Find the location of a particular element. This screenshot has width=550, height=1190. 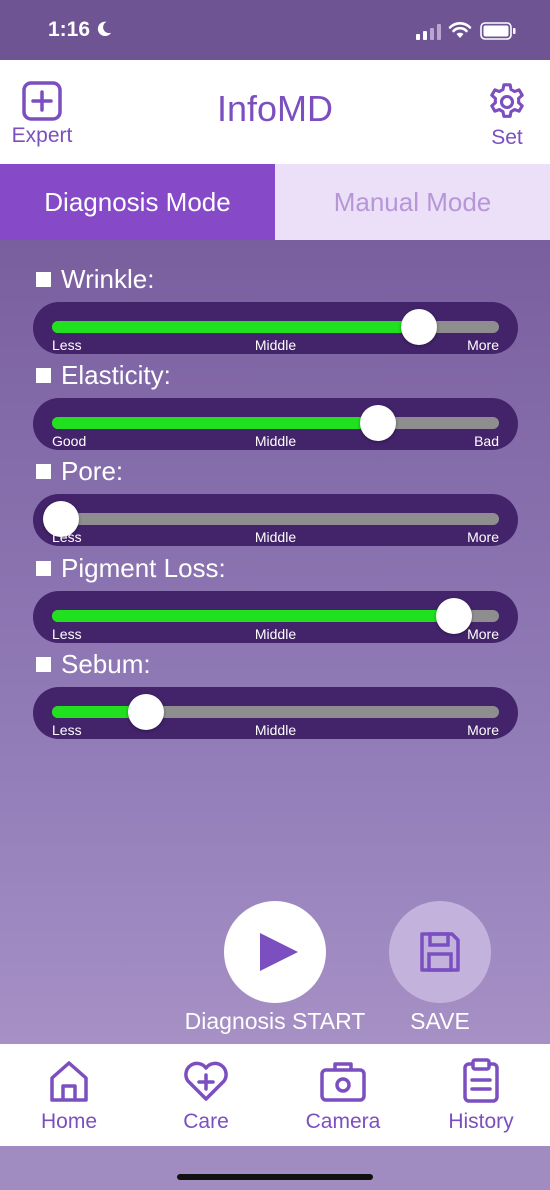

diagnosis-start-label: Diagnosis START is located at coordinates (275, 1021).